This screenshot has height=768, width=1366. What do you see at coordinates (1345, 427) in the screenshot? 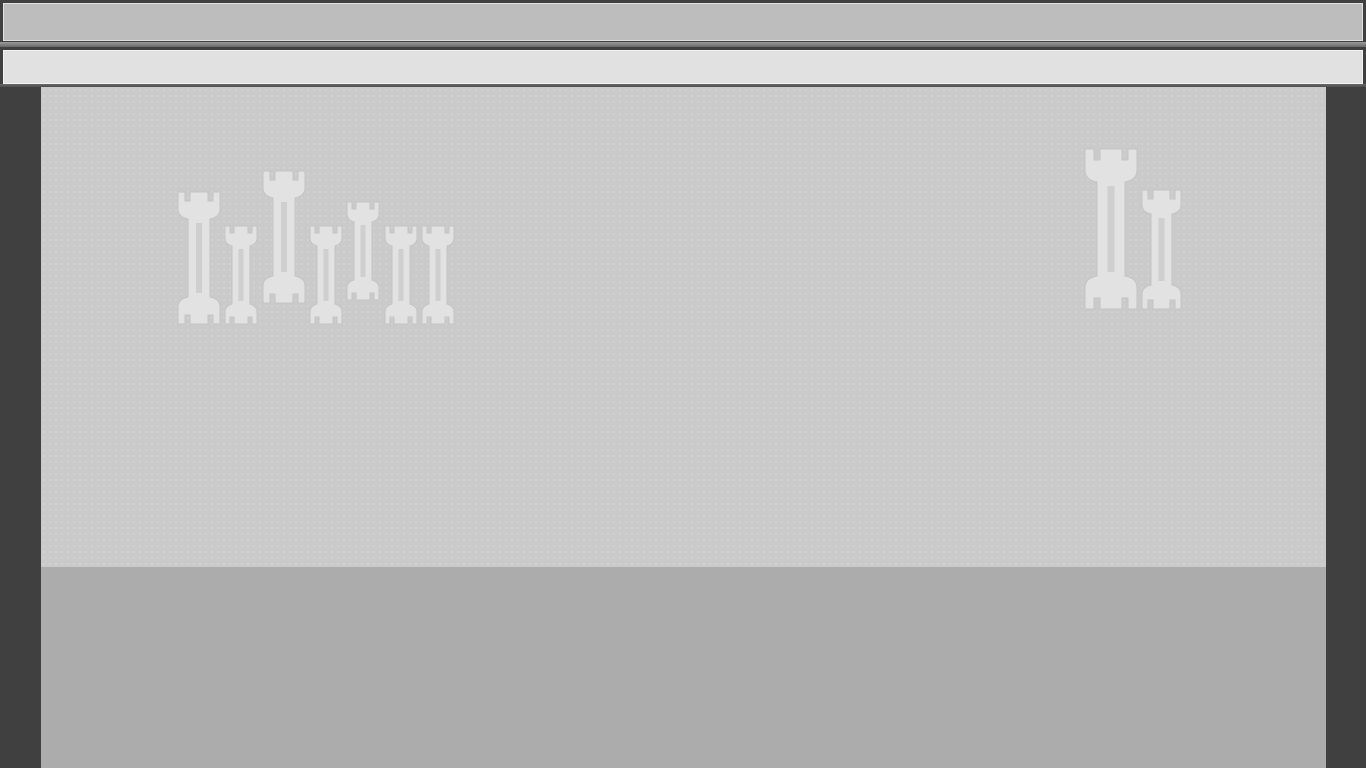
I see `right-frame` at bounding box center [1345, 427].